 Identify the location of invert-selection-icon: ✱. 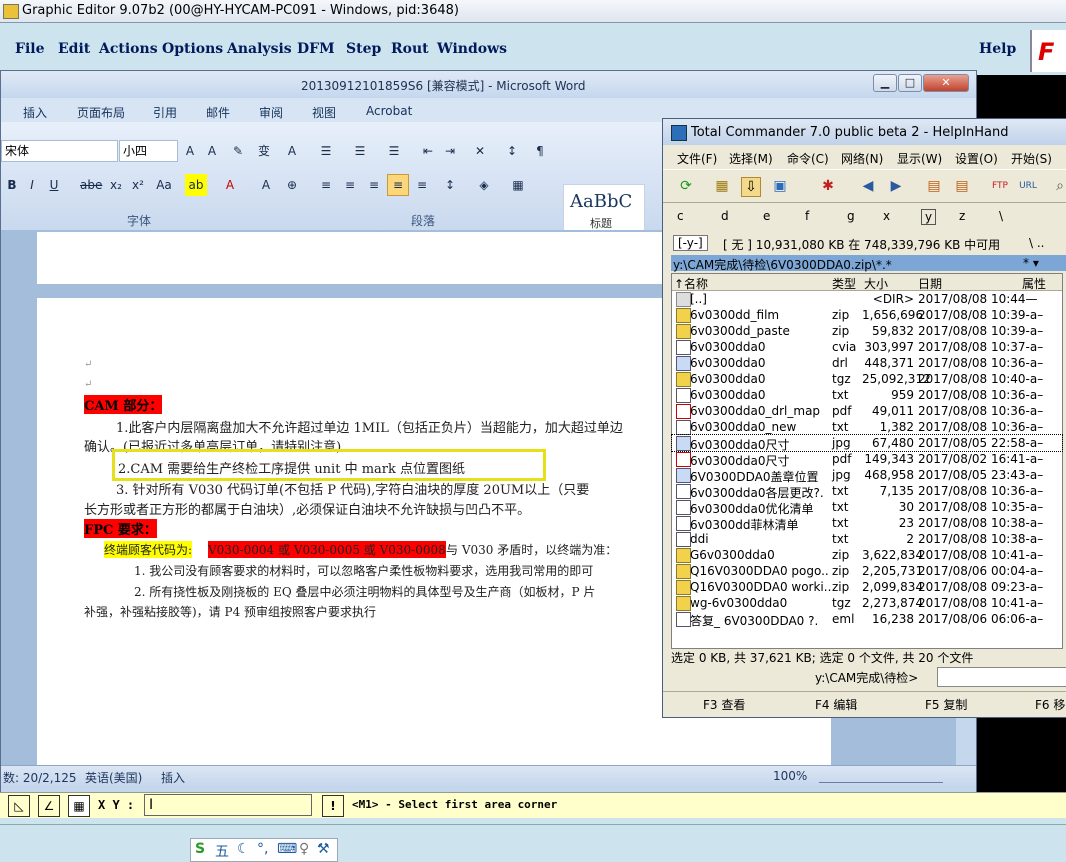
(828, 186).